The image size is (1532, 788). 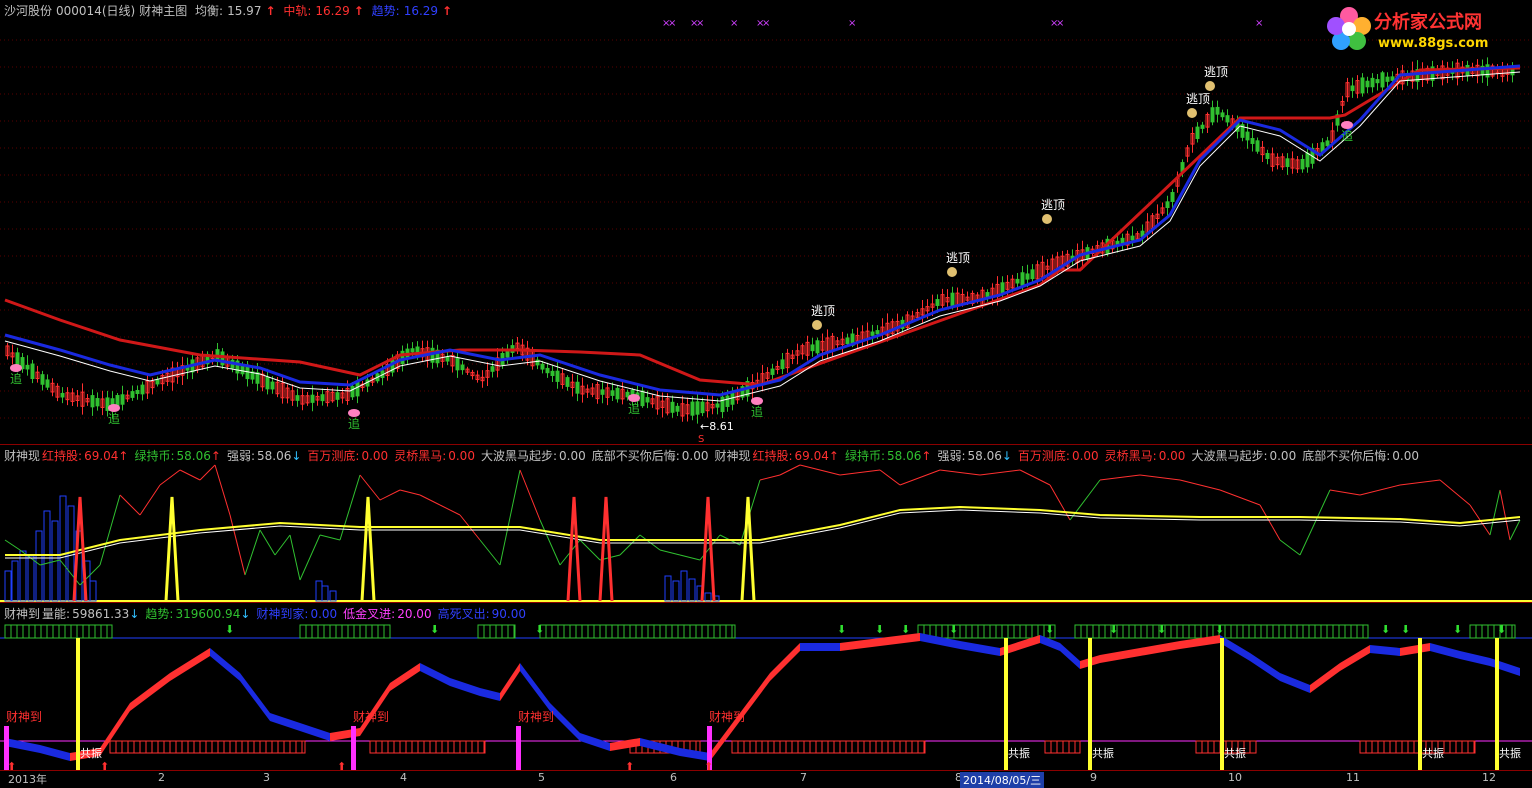 What do you see at coordinates (163, 11) in the screenshot?
I see `indicator-title: 财神主图` at bounding box center [163, 11].